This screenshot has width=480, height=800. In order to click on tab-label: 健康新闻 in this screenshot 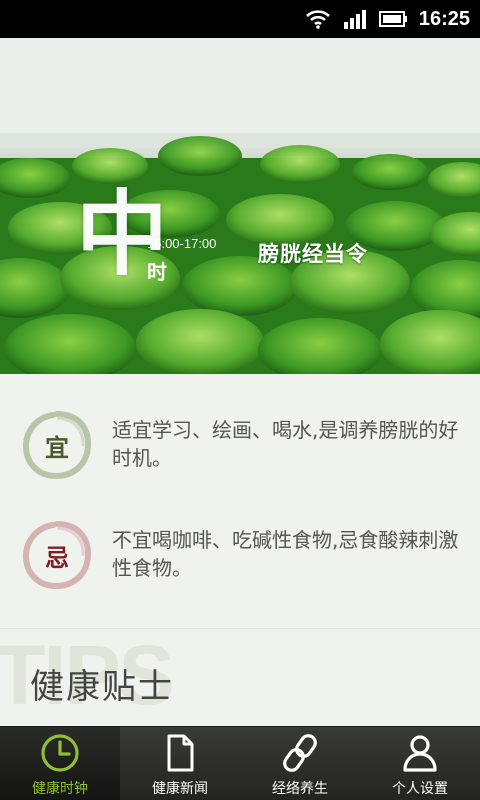, I will do `click(180, 789)`.